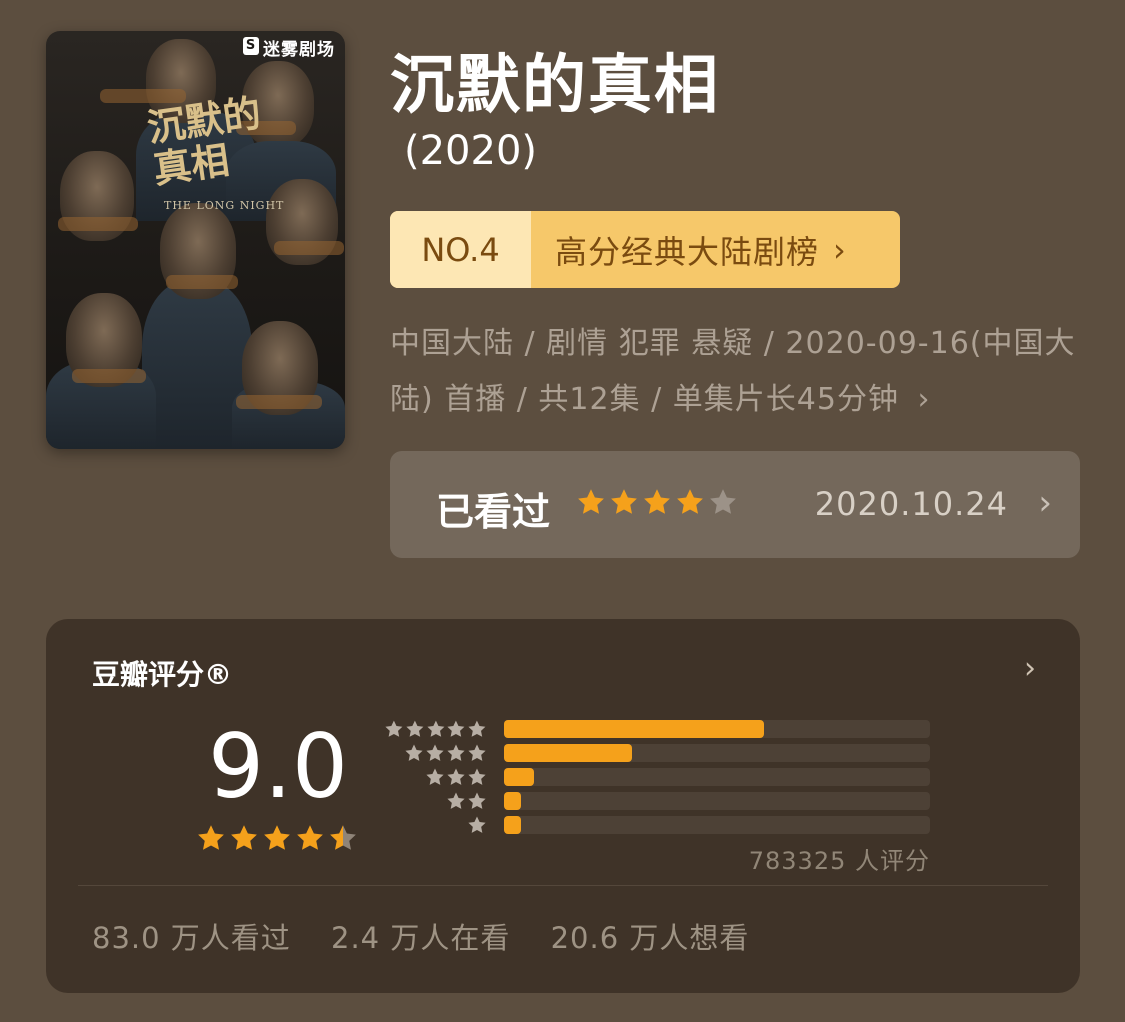 Image resolution: width=1125 pixels, height=1022 pixels. I want to click on rating-score: 9.0, so click(278, 766).